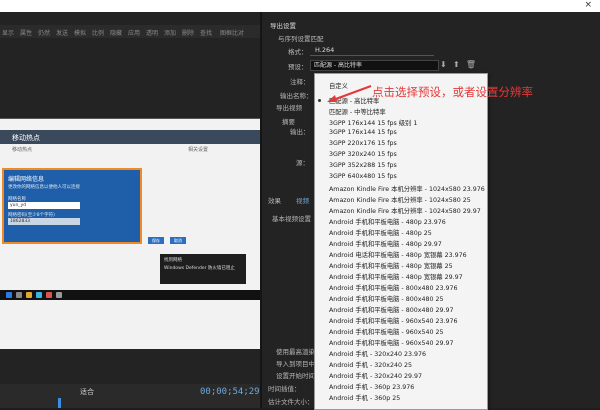 Image resolution: width=600 pixels, height=410 pixels. I want to click on format-label: 格式：, so click(298, 52).